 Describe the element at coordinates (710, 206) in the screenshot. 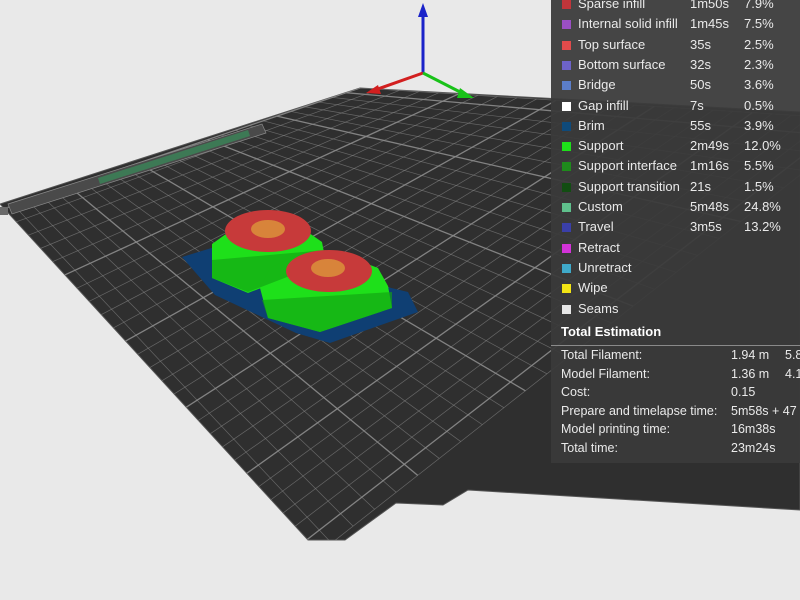

I see `feature-time: 5m48s` at that location.